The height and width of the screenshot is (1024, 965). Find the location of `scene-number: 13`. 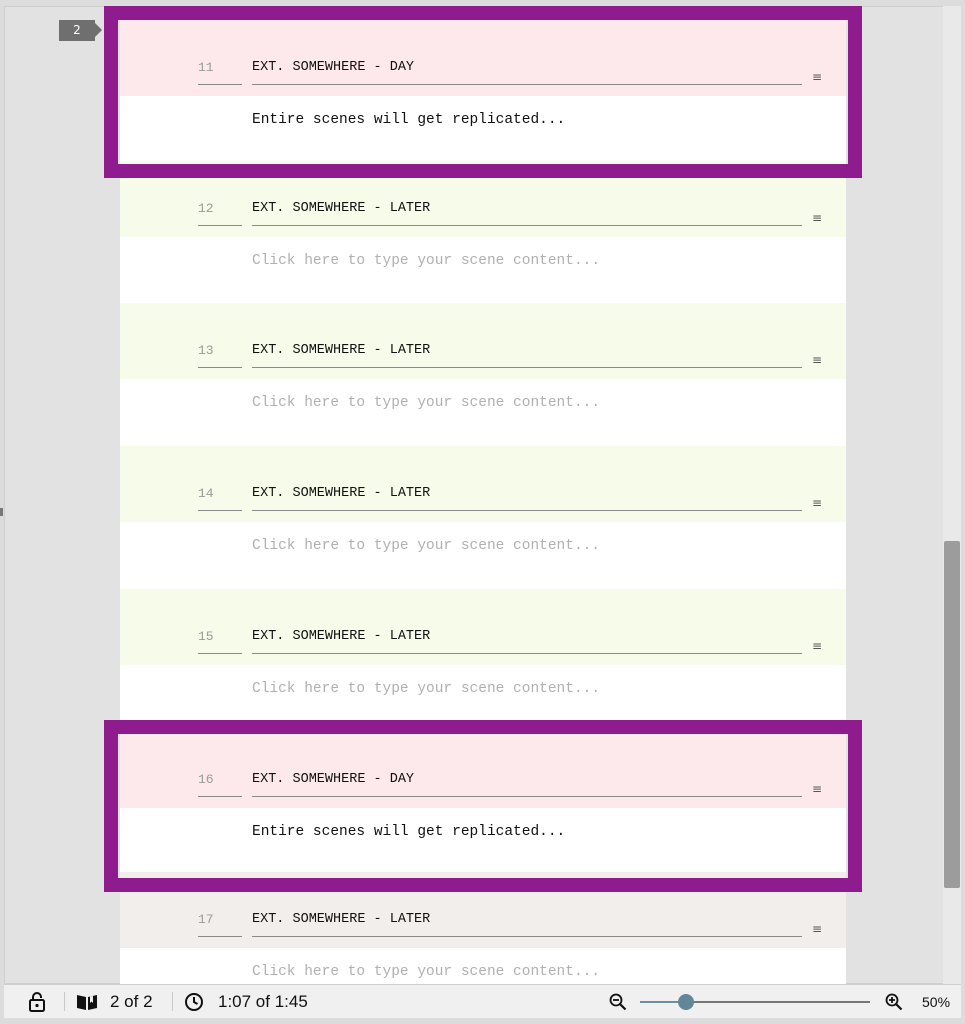

scene-number: 13 is located at coordinates (220, 355).